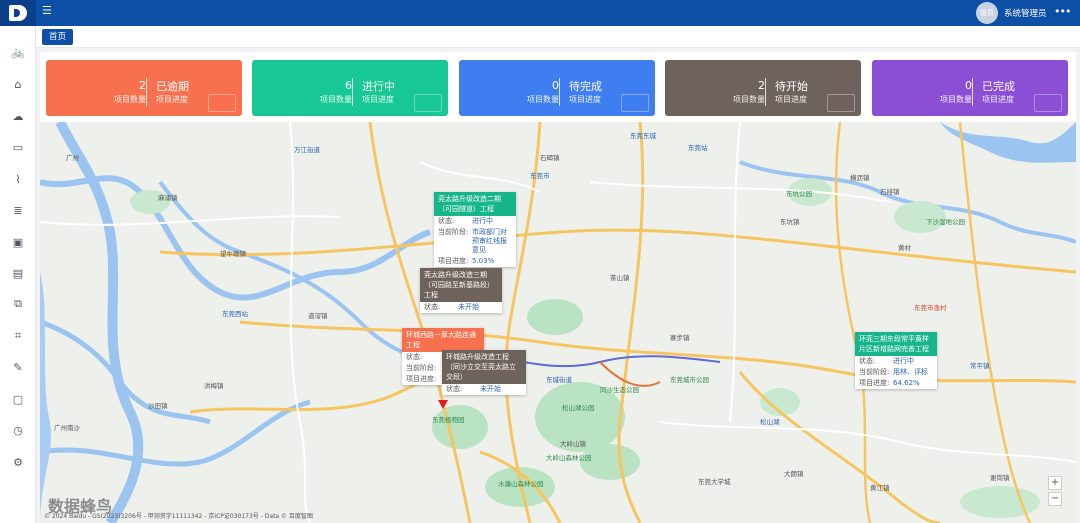 The image size is (1080, 523). What do you see at coordinates (585, 86) in the screenshot?
I see `card-status: 待完成` at bounding box center [585, 86].